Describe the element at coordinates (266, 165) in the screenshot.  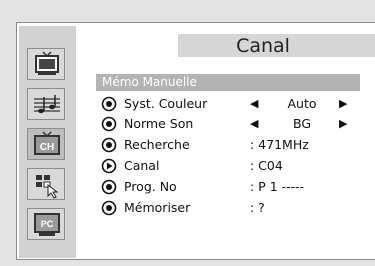
I see `menu-item-value: : C04` at that location.